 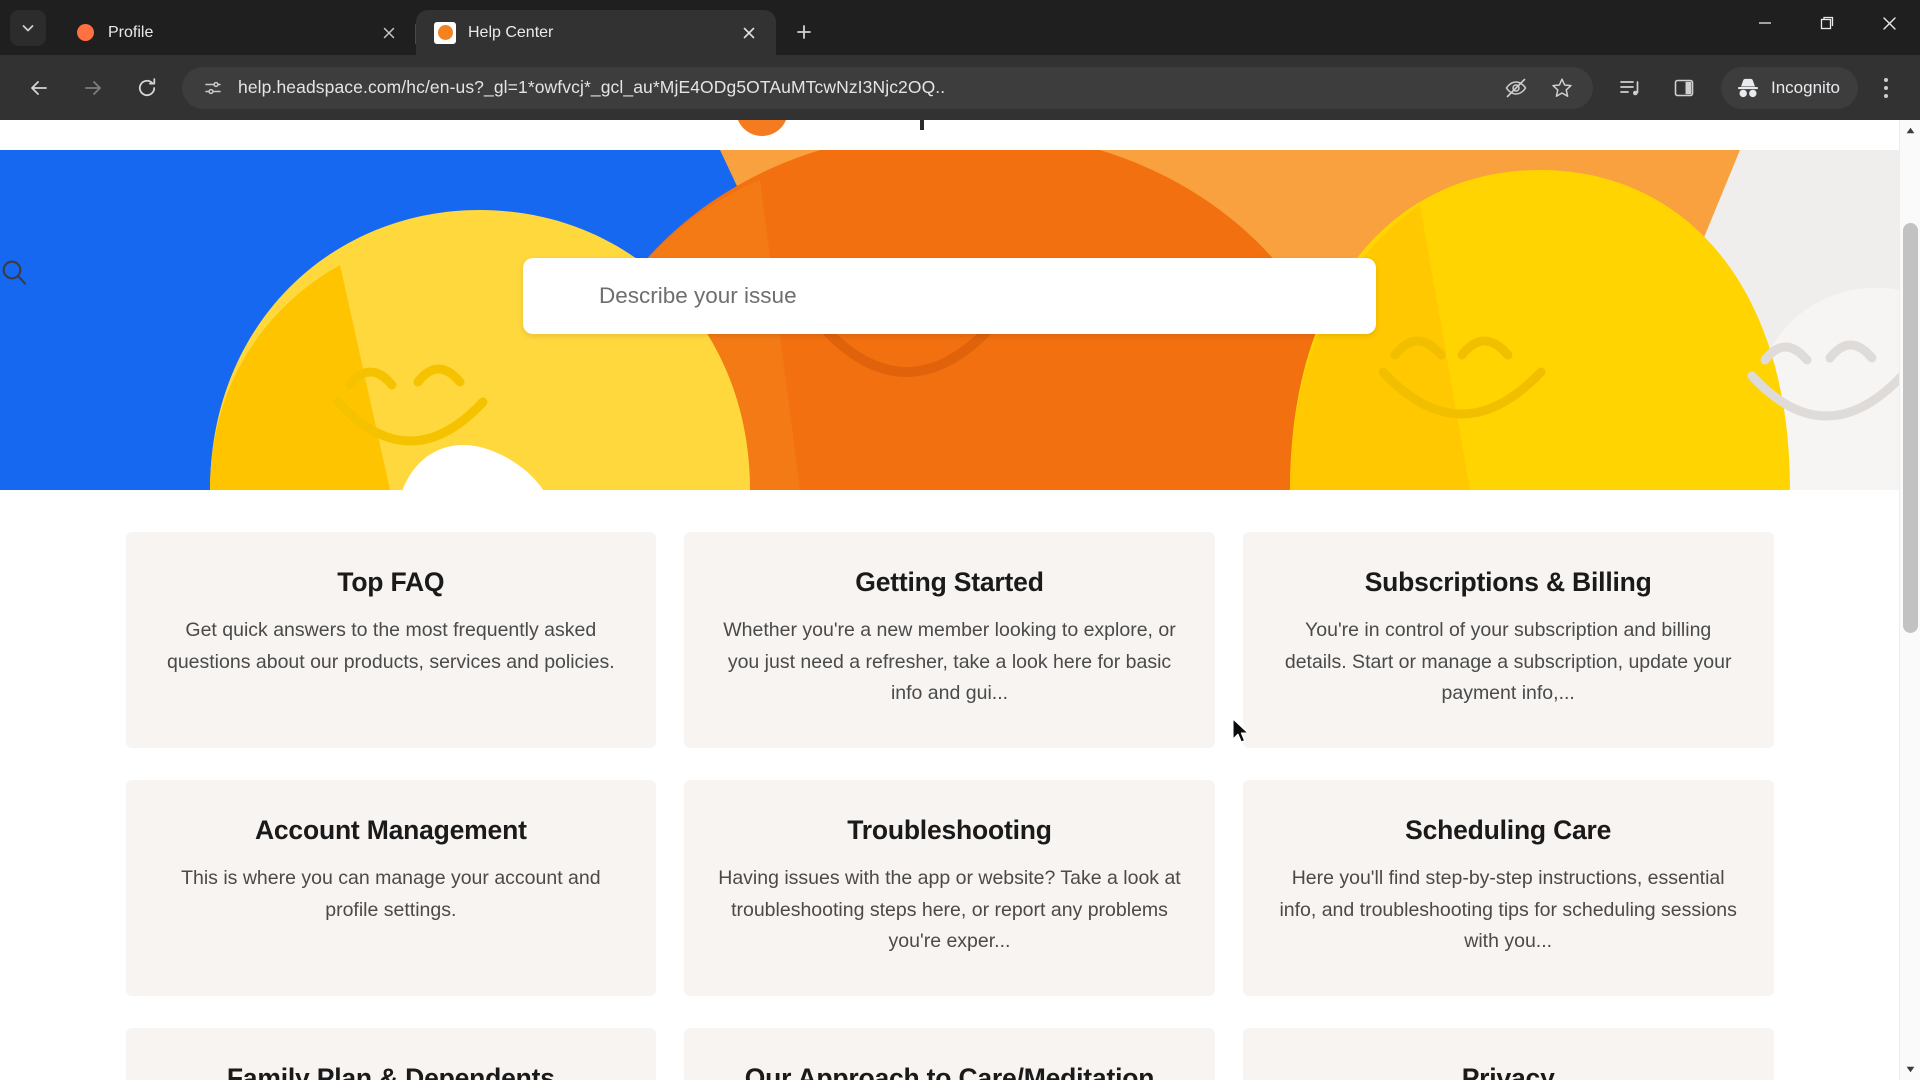 I want to click on window-controls, so click(x=1827, y=23).